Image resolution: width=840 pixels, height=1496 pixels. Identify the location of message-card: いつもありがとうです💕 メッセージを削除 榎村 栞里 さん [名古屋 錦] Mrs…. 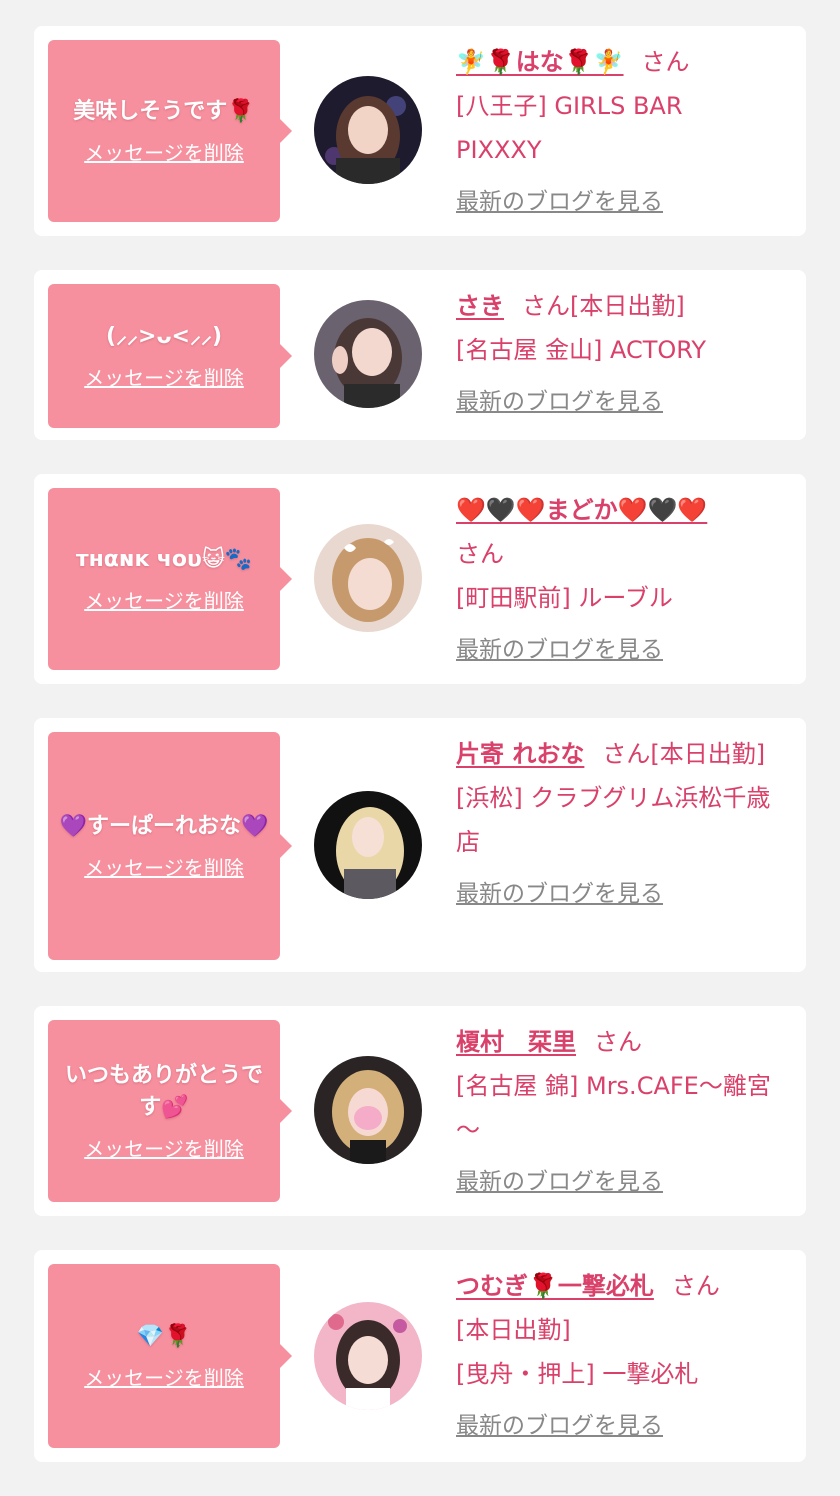
(420, 1111).